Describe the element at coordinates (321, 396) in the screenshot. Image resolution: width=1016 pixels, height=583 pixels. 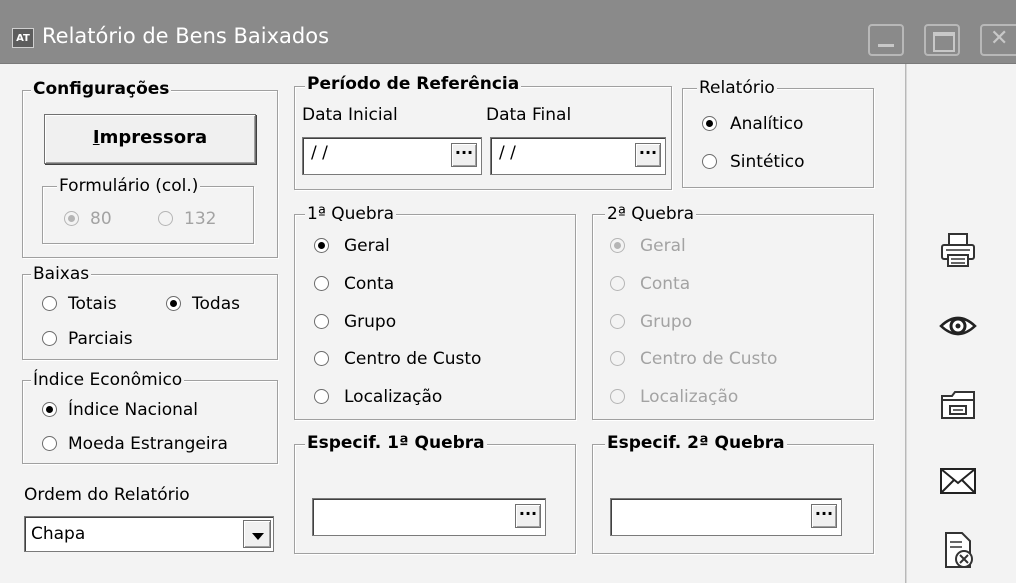
I see `quebra1-localizacao-radio` at that location.